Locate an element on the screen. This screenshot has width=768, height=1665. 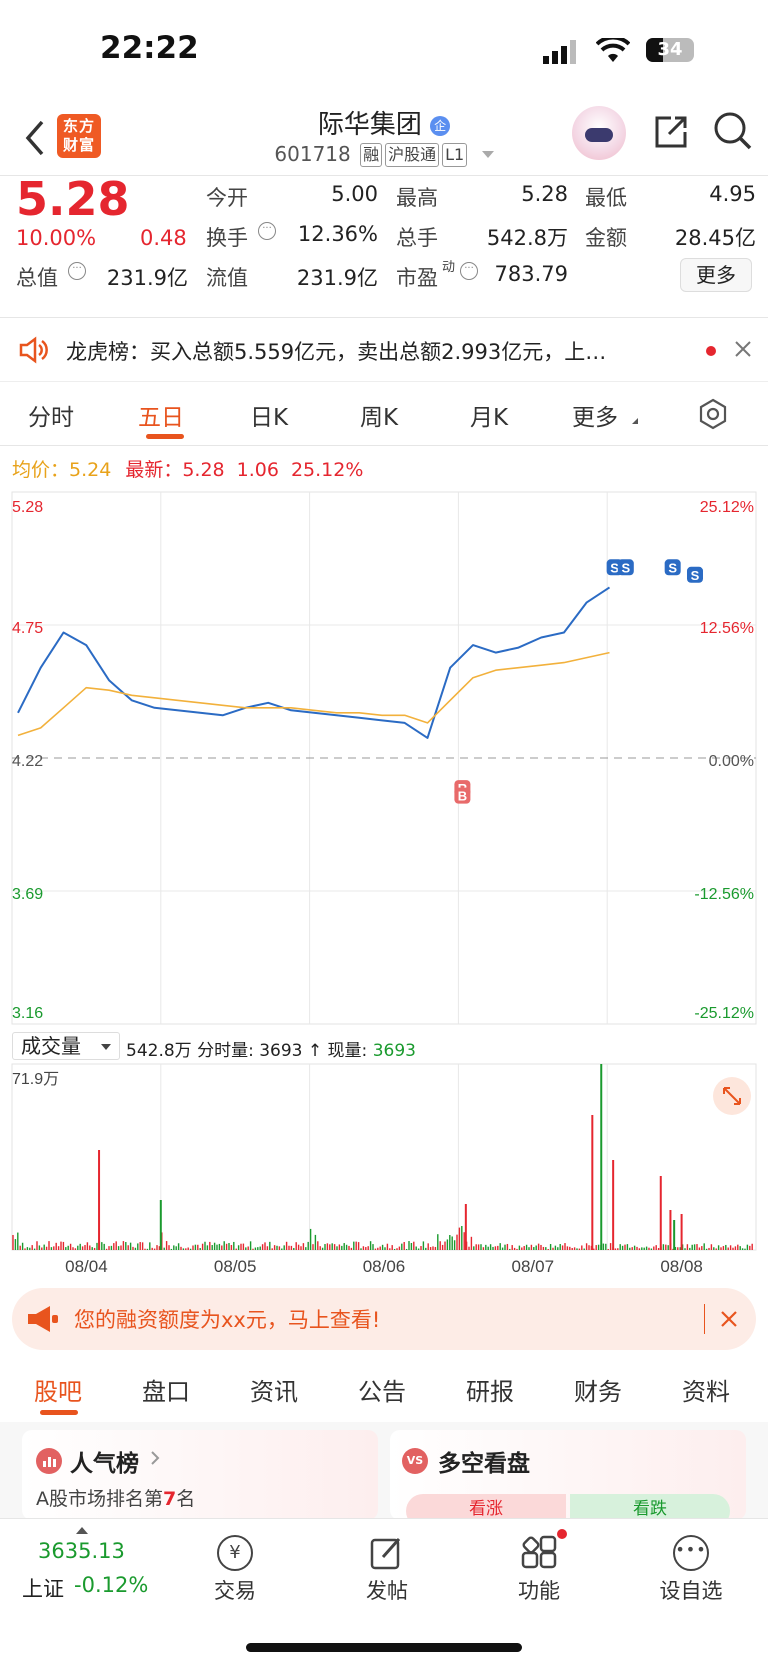
edit-icon is located at coordinates (387, 1553).